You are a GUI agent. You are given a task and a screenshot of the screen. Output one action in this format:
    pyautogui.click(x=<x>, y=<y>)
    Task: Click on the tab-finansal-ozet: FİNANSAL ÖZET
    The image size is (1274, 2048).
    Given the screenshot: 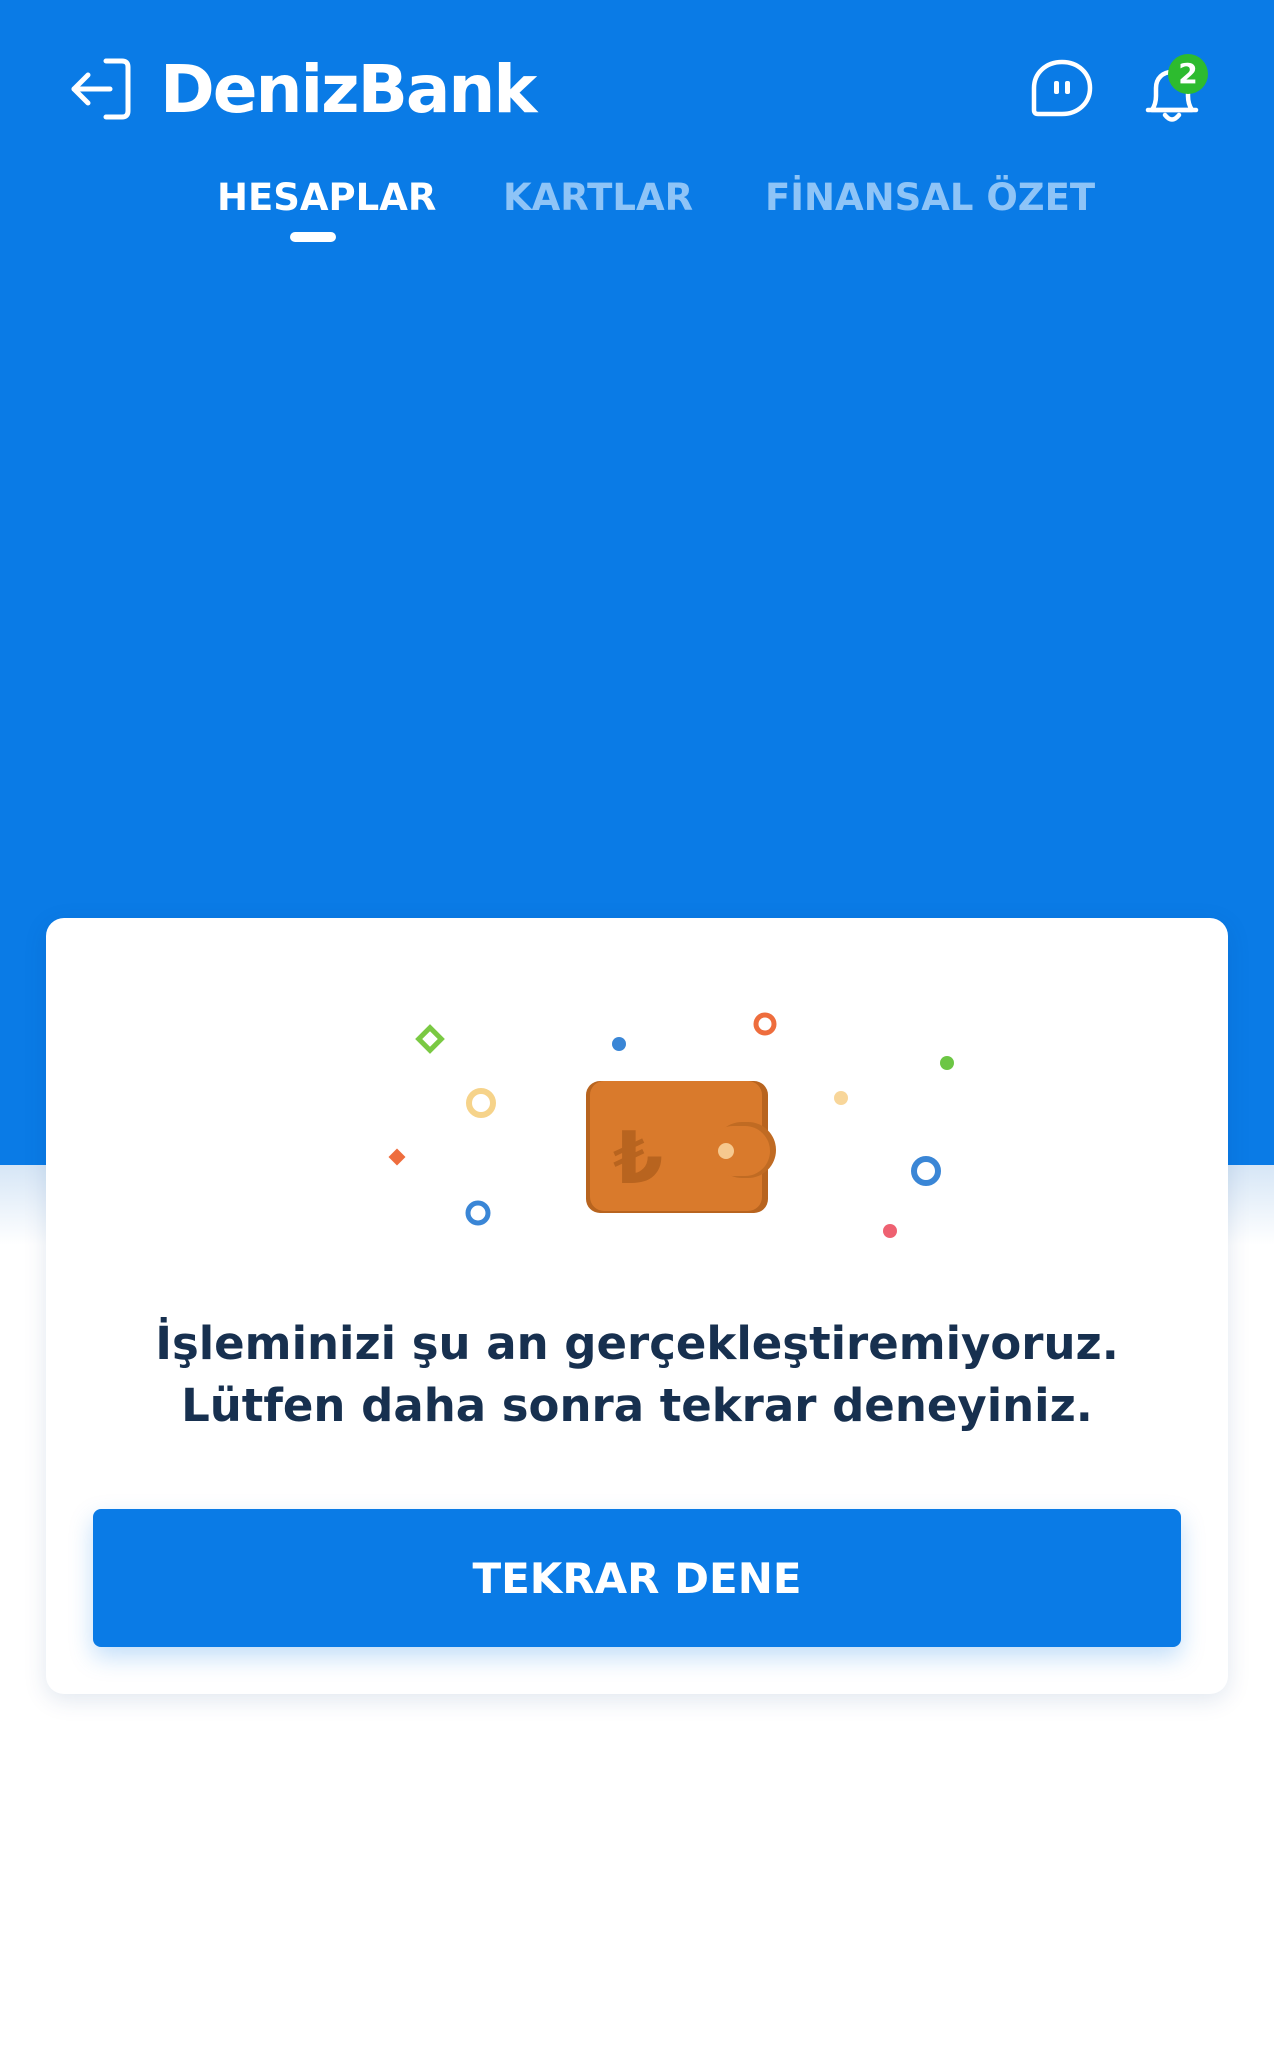 What is the action you would take?
    pyautogui.click(x=930, y=198)
    